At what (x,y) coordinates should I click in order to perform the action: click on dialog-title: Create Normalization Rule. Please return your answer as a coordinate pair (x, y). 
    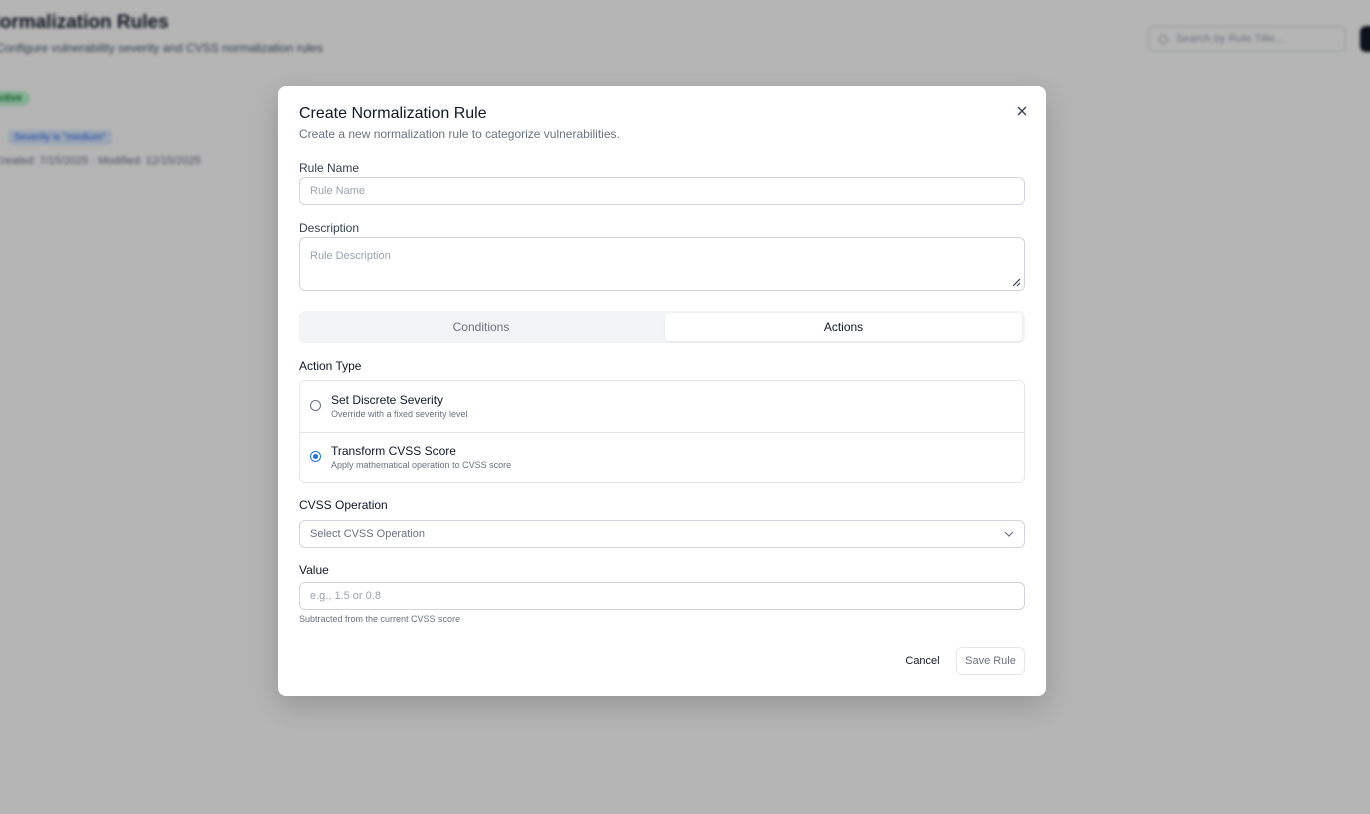
    Looking at the image, I should click on (393, 113).